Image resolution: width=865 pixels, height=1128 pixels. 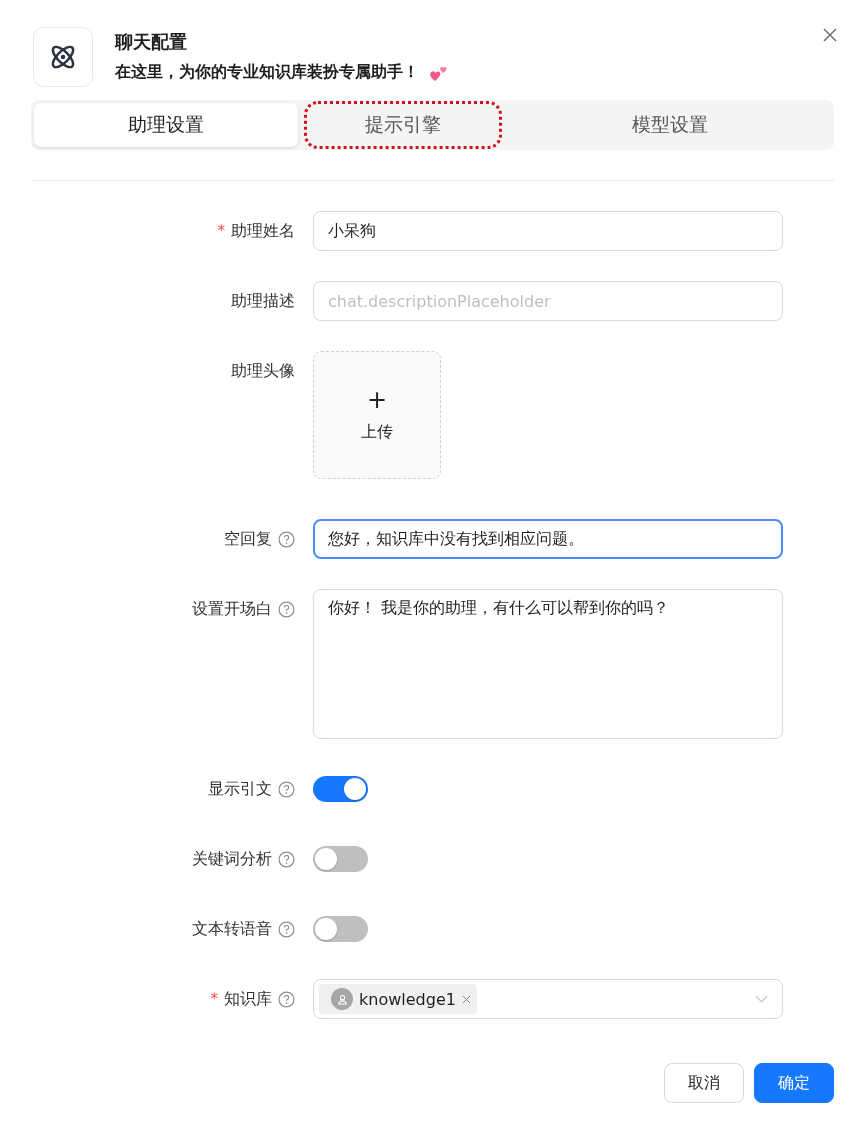 I want to click on field-label: 空回复, so click(x=248, y=539).